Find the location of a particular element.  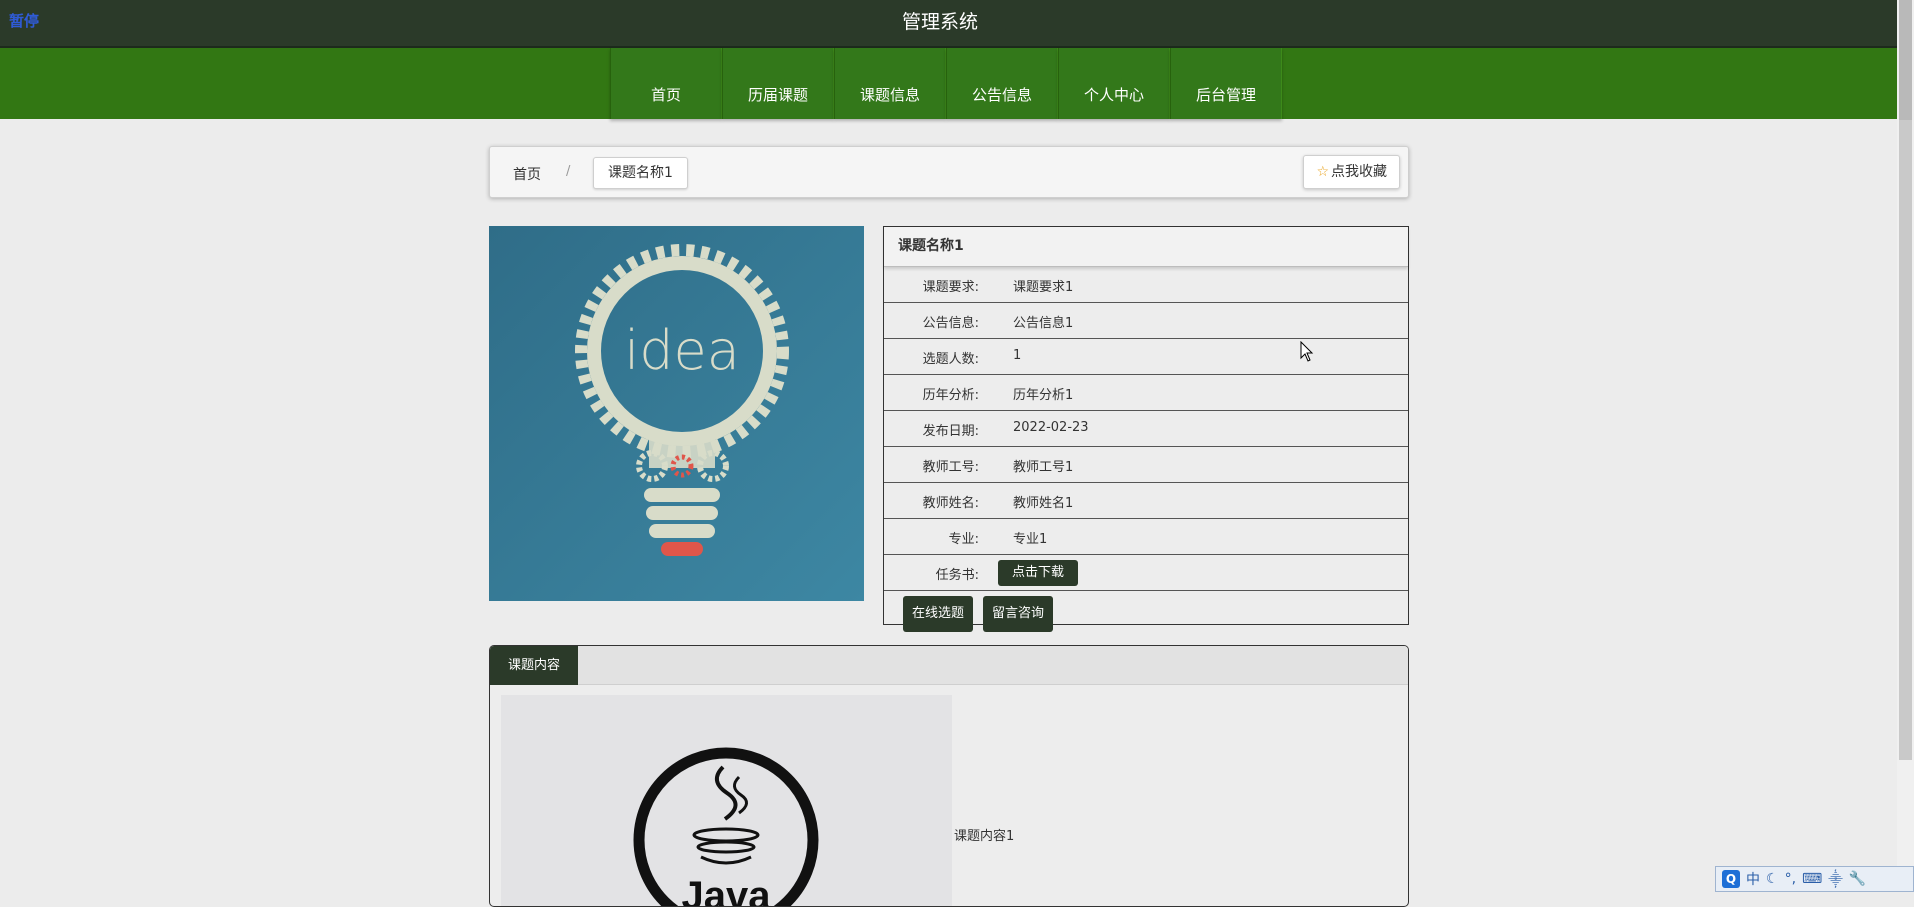

topic-name: 课题名称1 is located at coordinates (1146, 247).